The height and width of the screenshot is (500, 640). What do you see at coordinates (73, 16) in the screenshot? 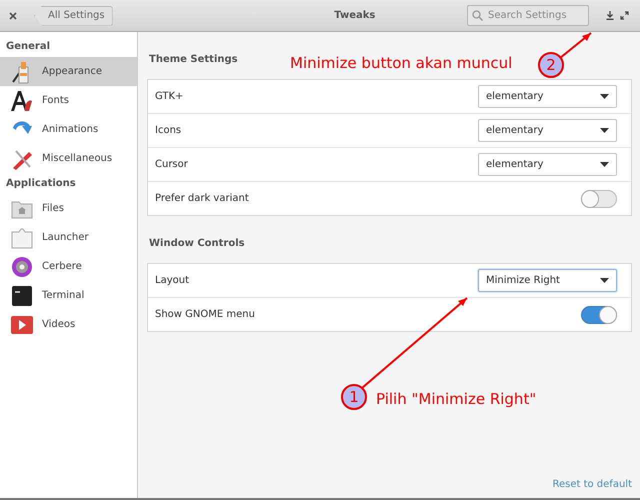
I see `back-button: All Settings` at bounding box center [73, 16].